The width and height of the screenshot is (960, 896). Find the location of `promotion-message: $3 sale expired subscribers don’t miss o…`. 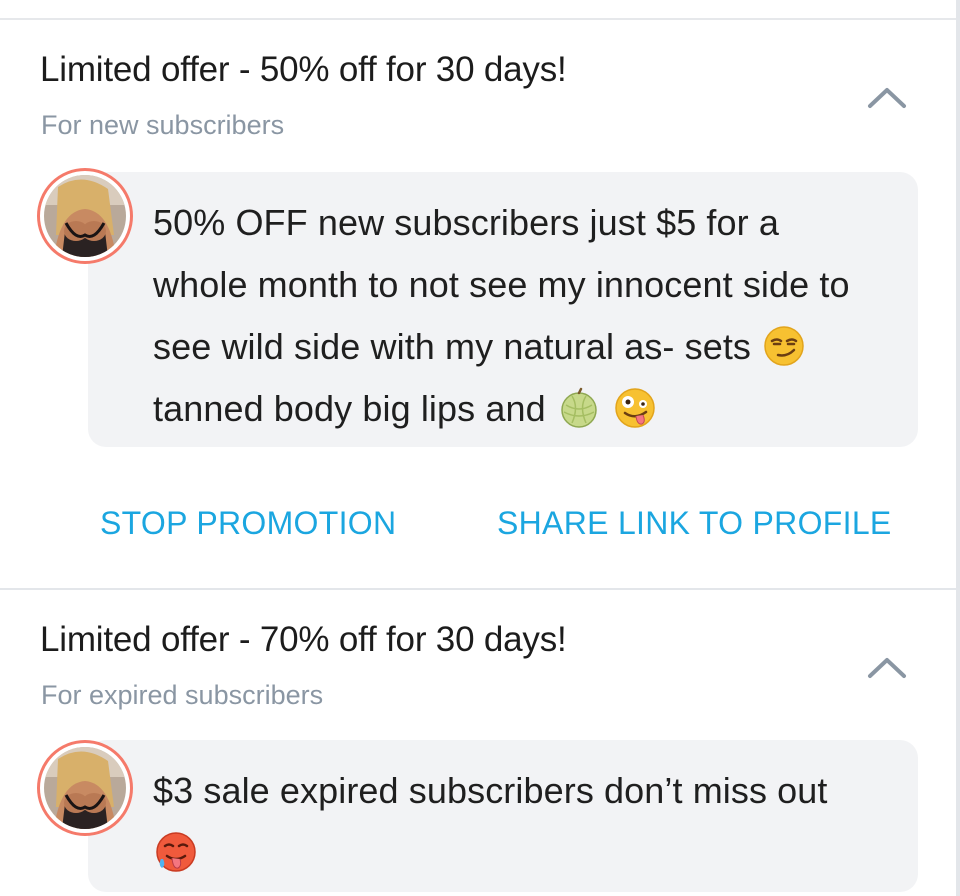

promotion-message: $3 sale expired subscribers don’t miss o… is located at coordinates (515, 822).